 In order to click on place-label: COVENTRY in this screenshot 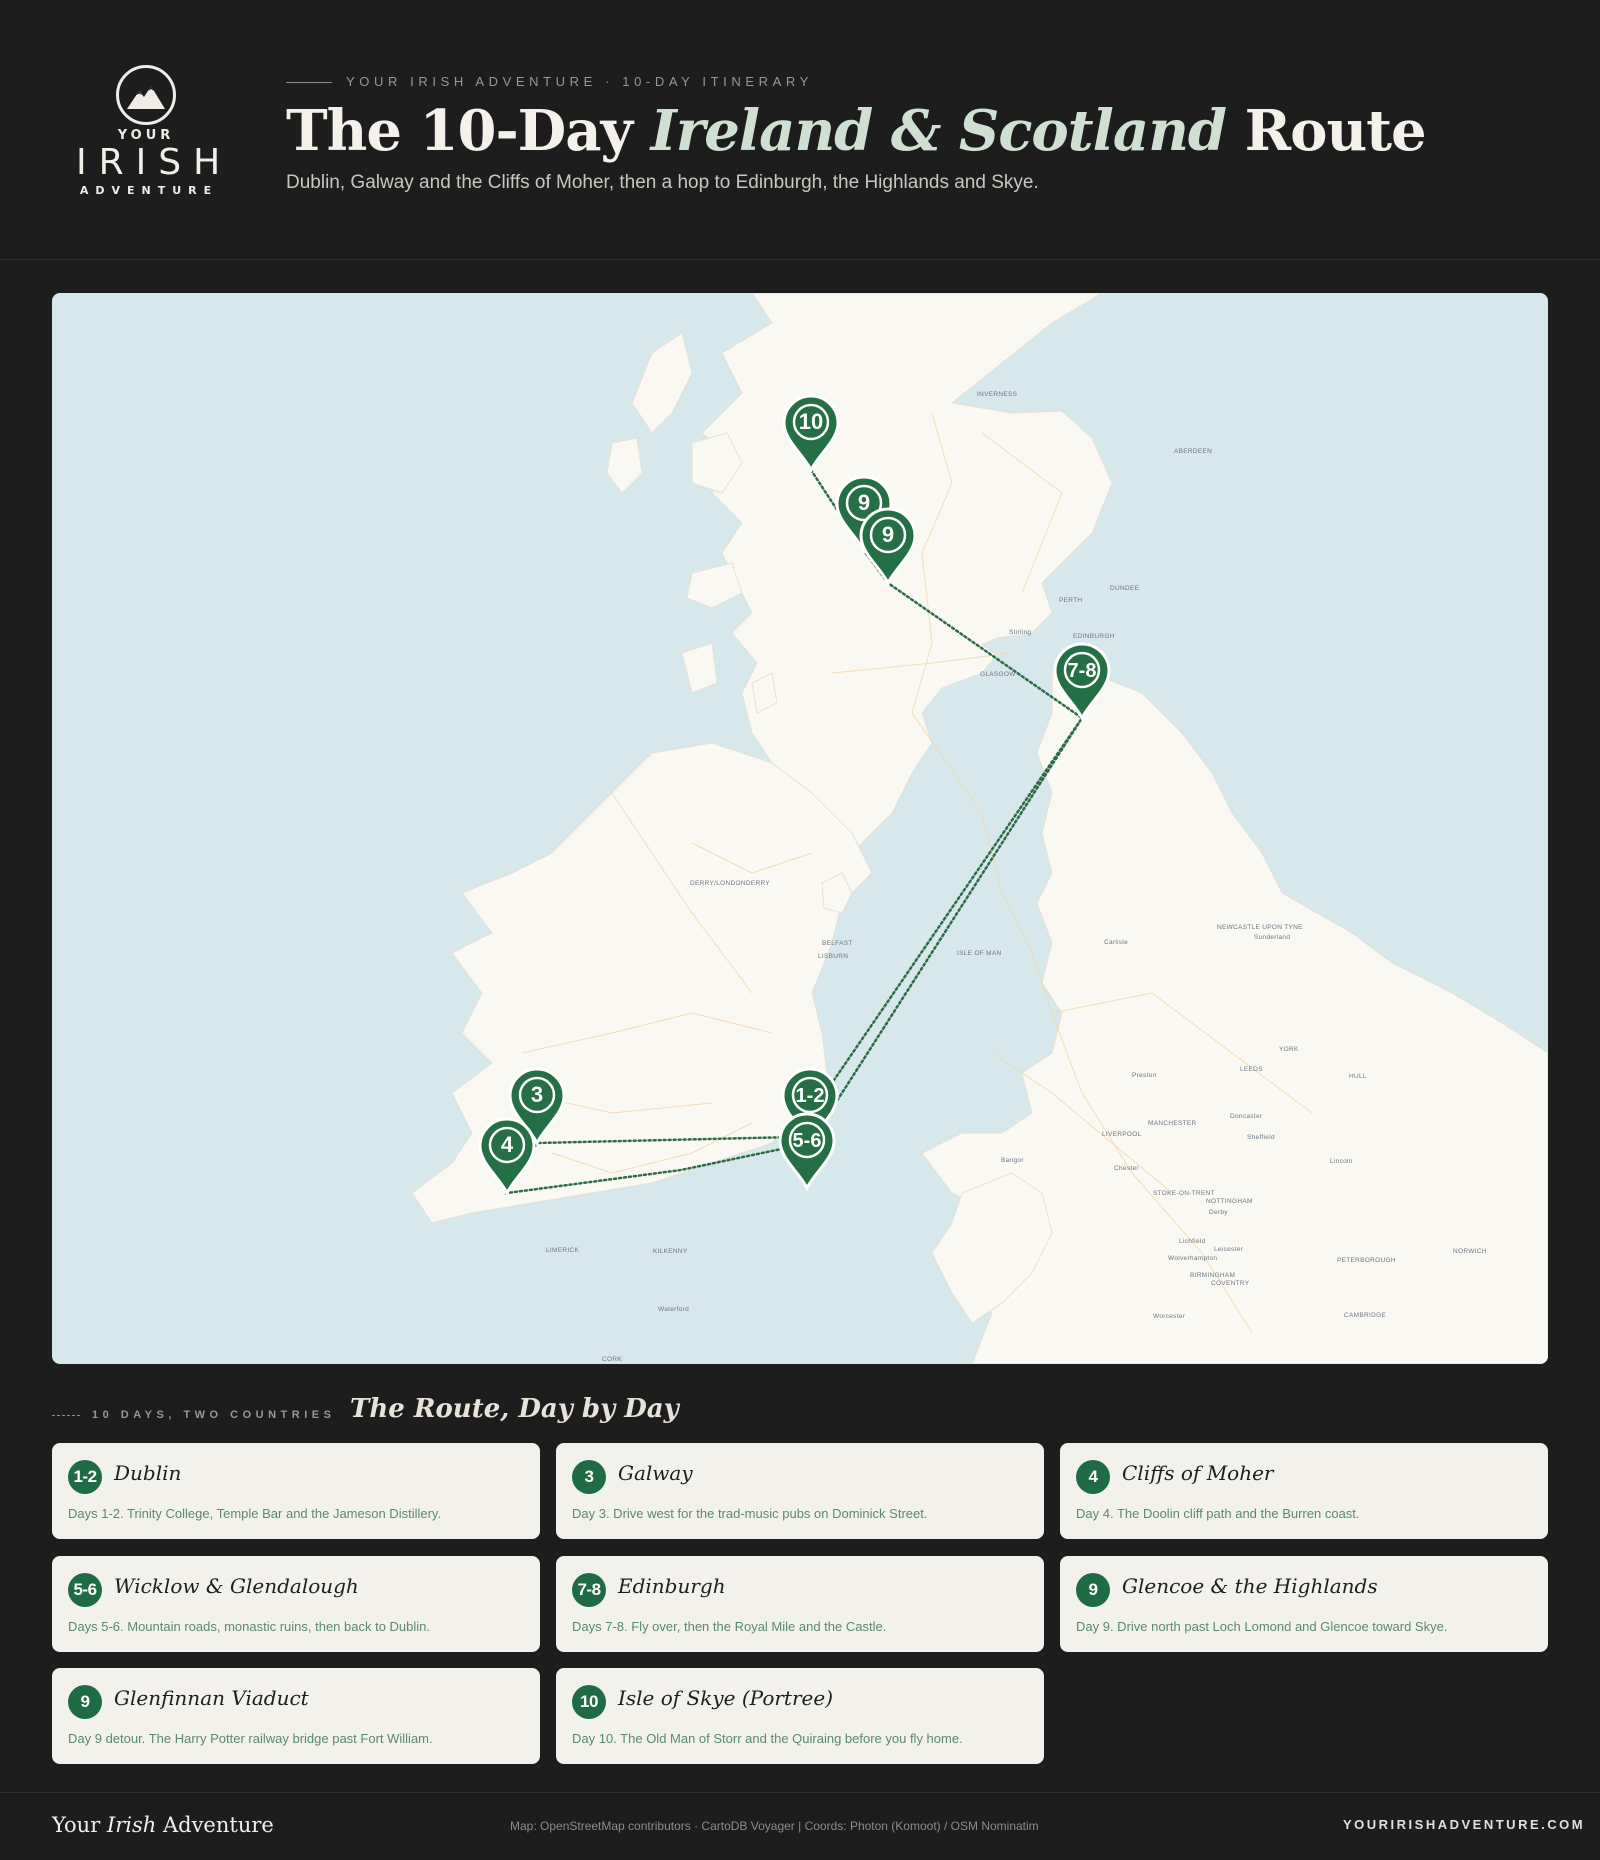, I will do `click(1230, 1283)`.